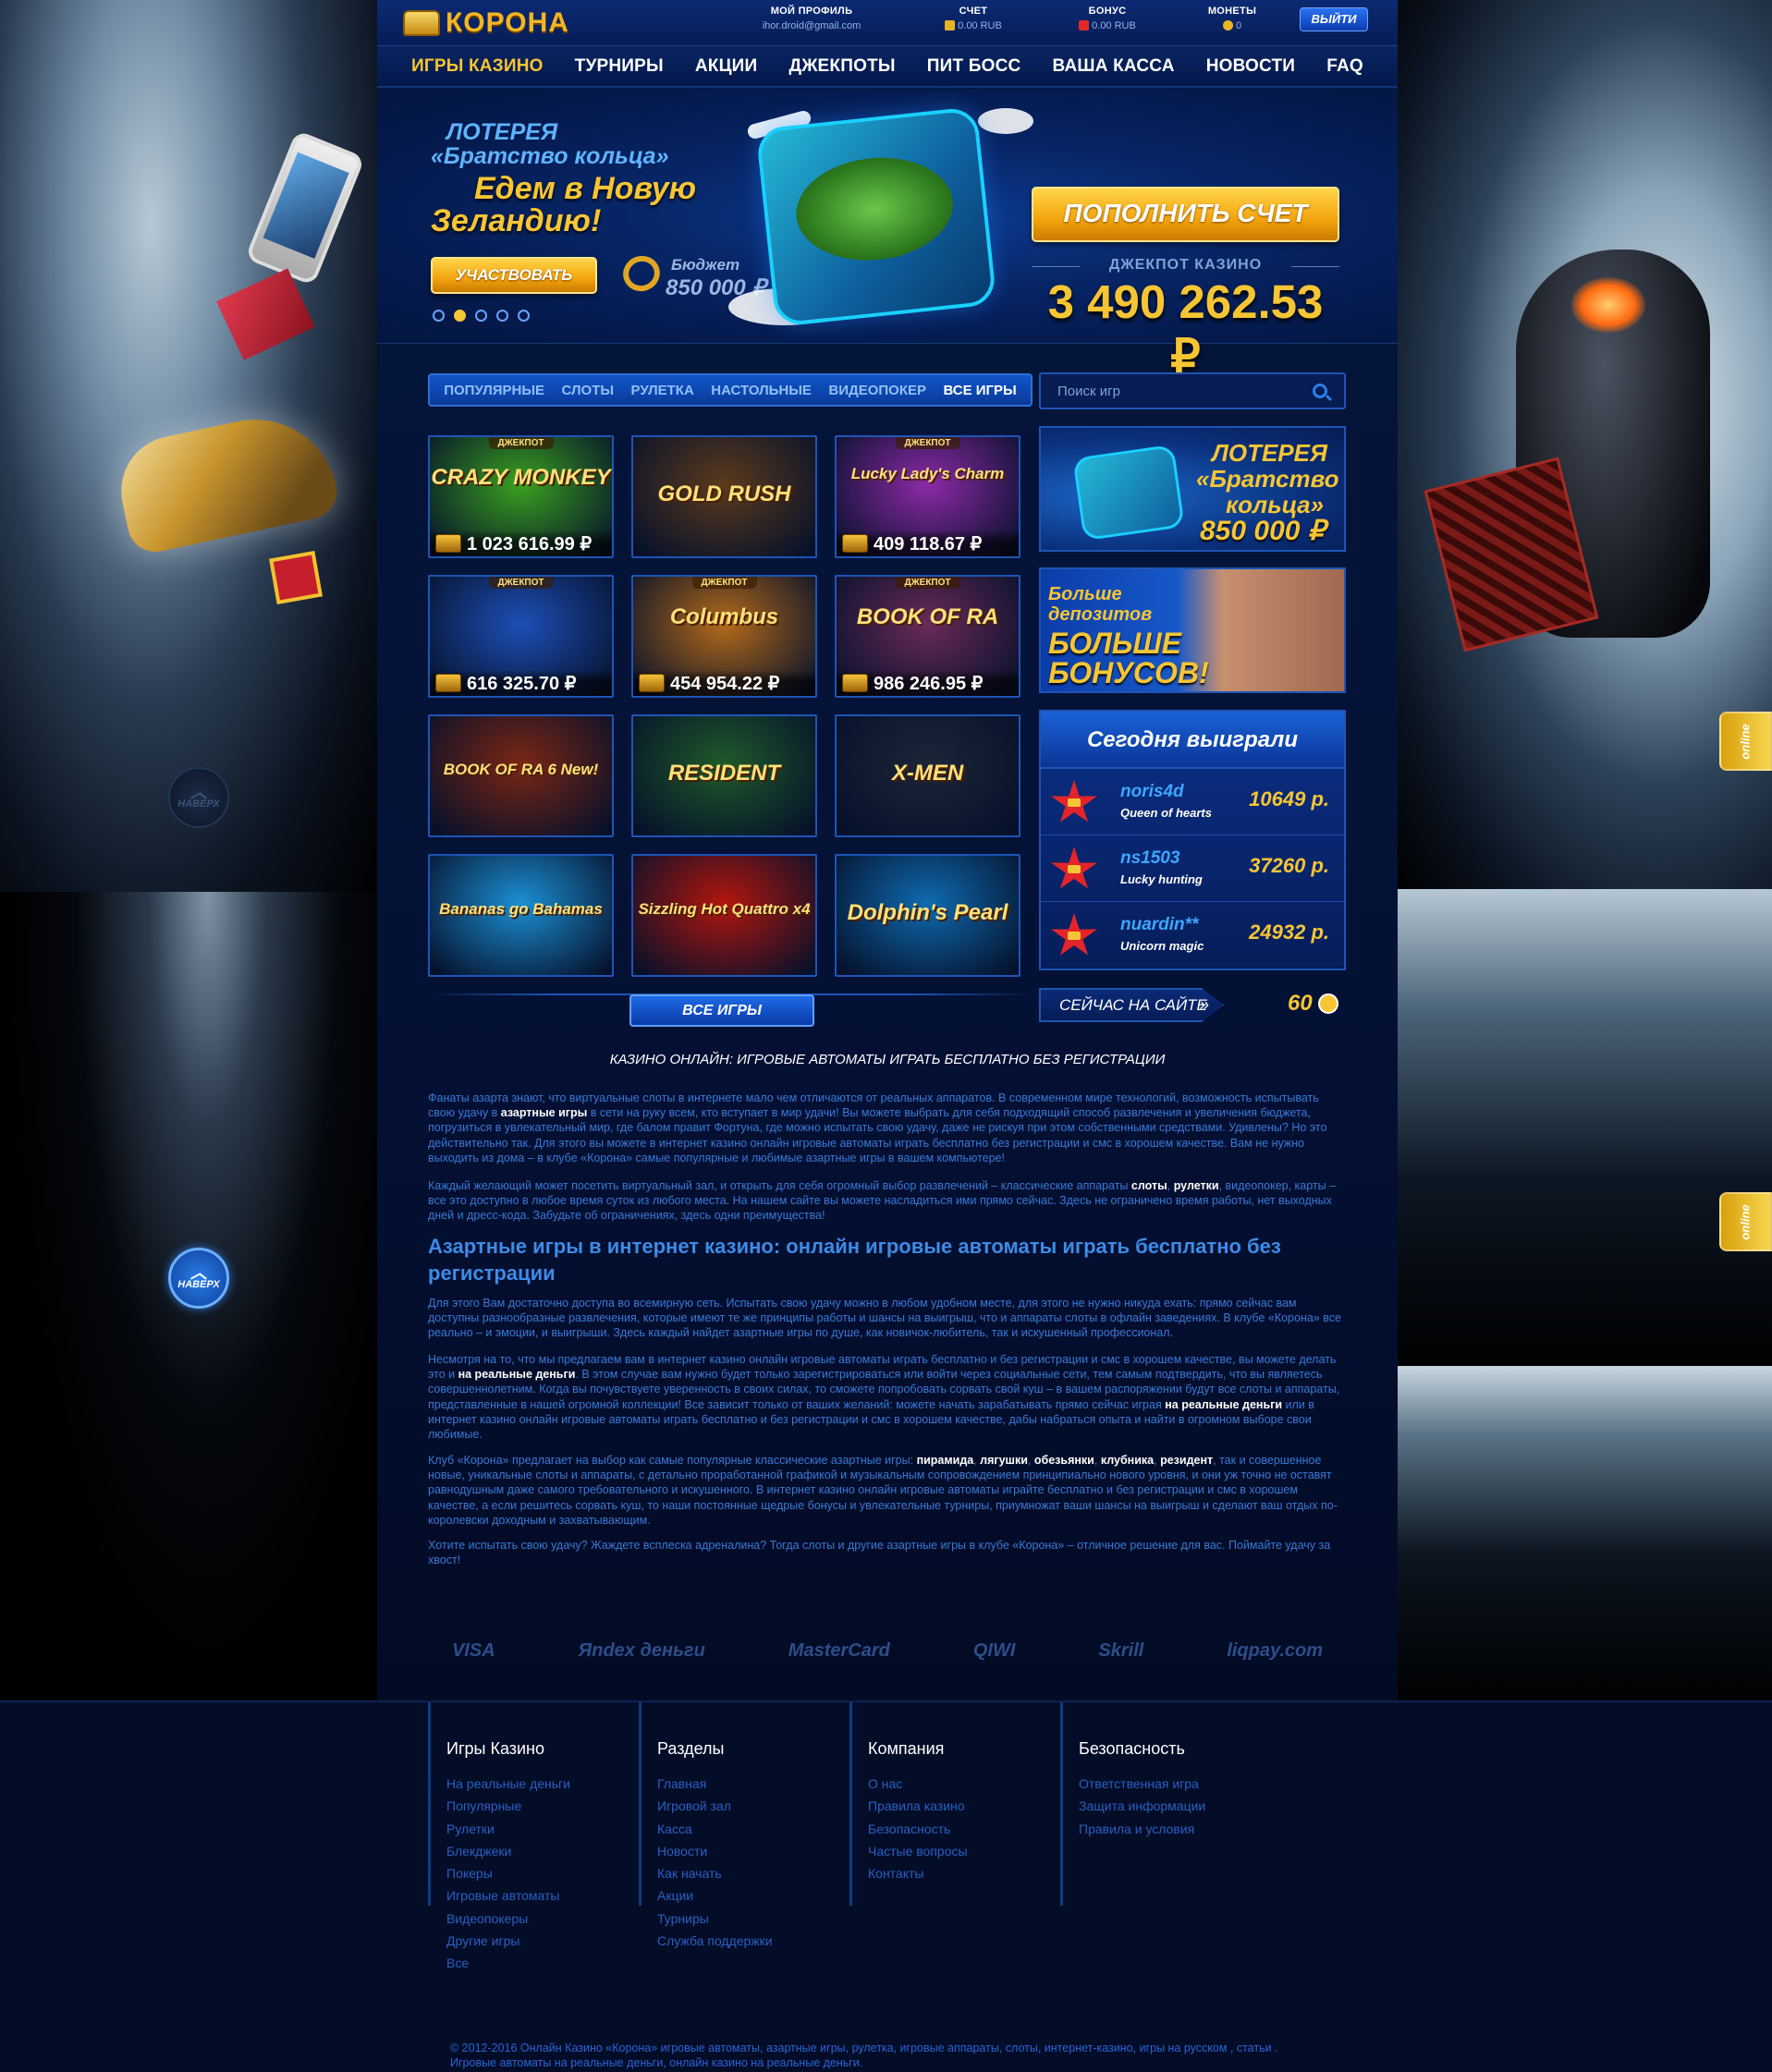 This screenshot has height=2072, width=1772. What do you see at coordinates (198, 1278) in the screenshot?
I see `scroll-top-button-active: ︿ НАВЕРХ` at bounding box center [198, 1278].